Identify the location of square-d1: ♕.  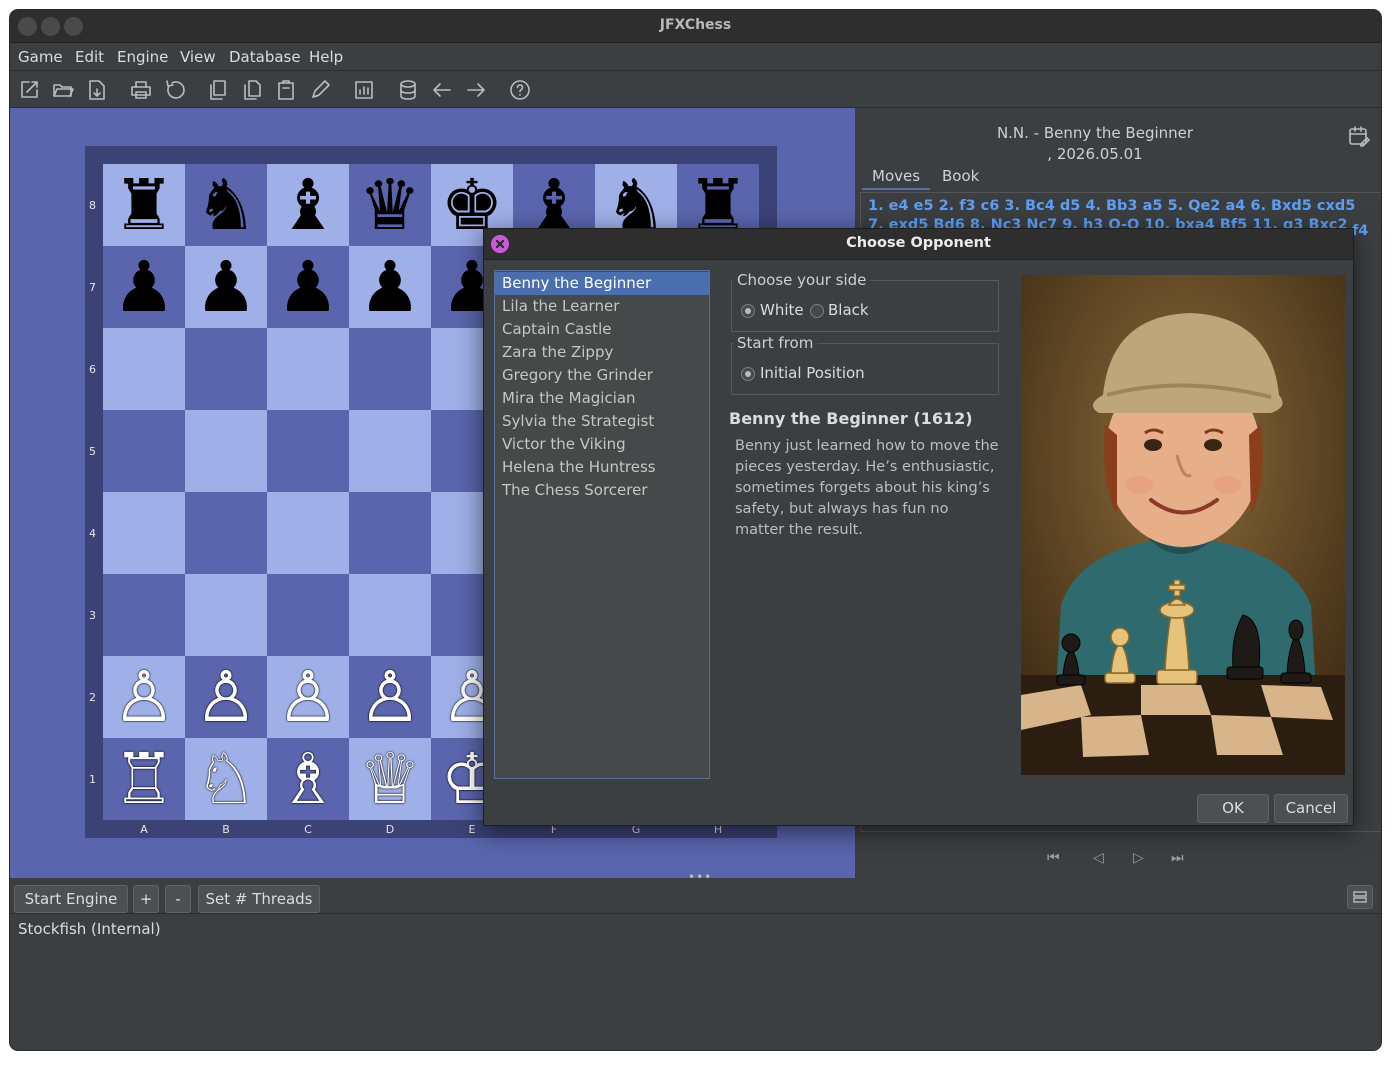
(390, 779).